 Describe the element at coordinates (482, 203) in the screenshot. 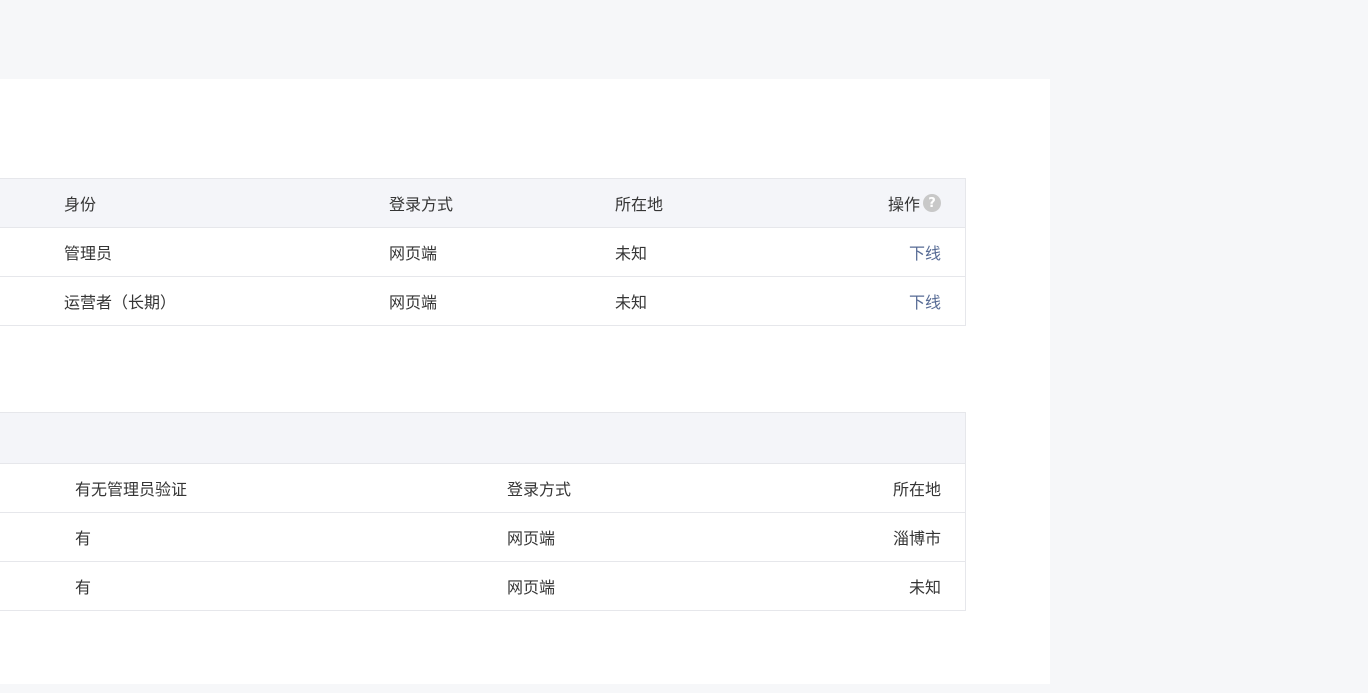

I see `table-header-row: 身份 登录方式 所在地 操作 ?` at that location.